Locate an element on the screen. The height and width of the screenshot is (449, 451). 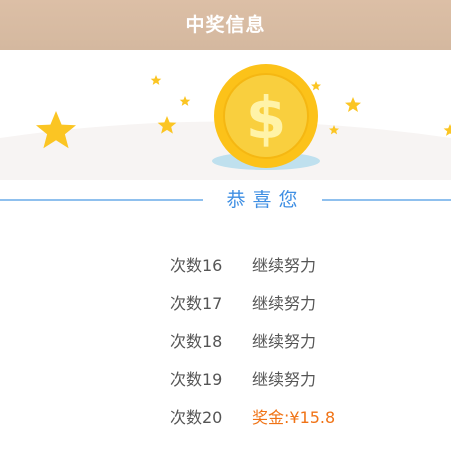
attempt-count: 次数18 is located at coordinates (196, 341).